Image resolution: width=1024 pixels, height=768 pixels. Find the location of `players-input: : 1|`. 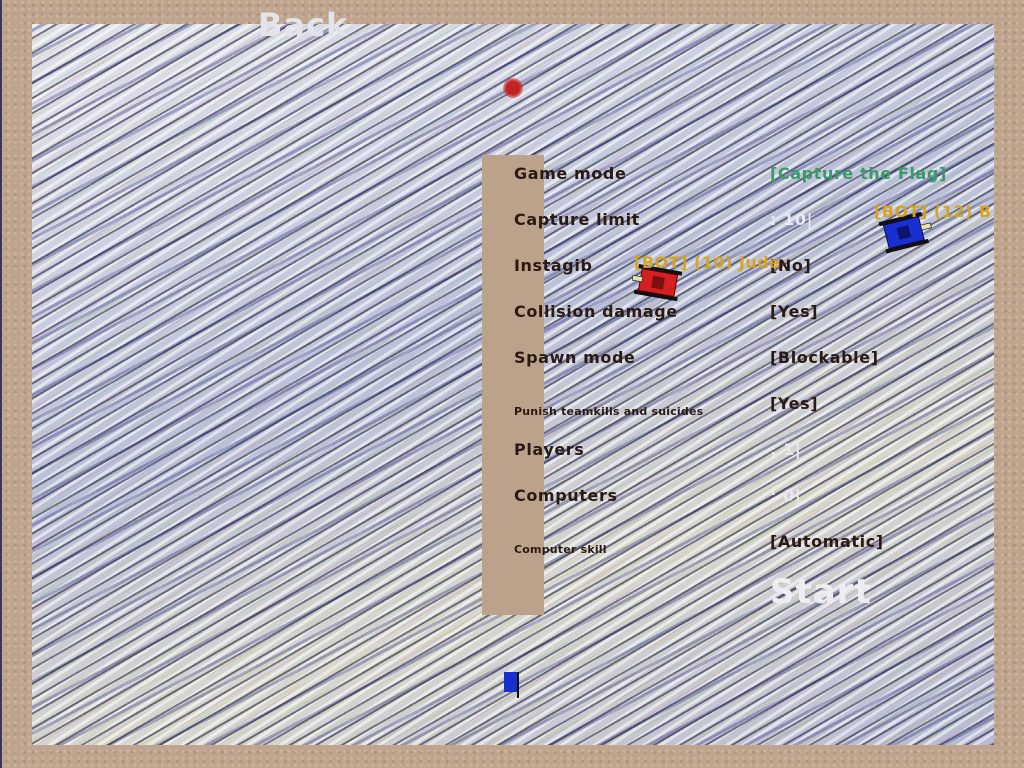

players-input: : 1| is located at coordinates (785, 449).